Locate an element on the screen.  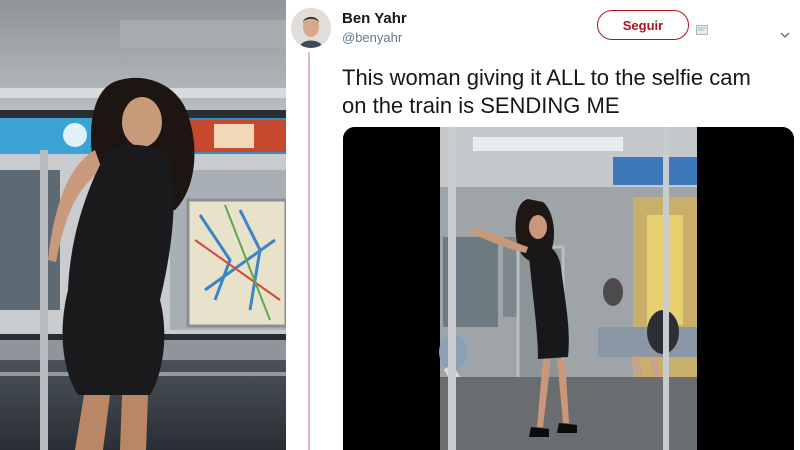
notification-icon is located at coordinates (702, 28).